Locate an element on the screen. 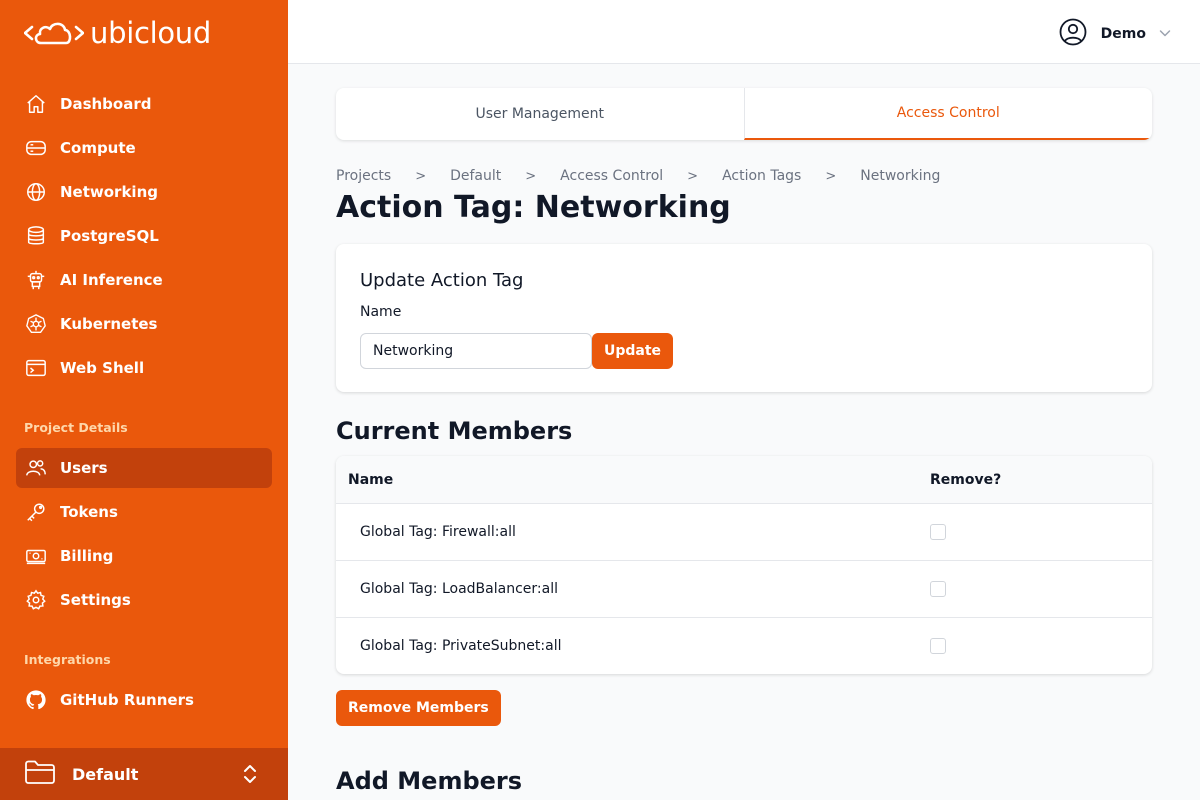  project-switcher: Default is located at coordinates (144, 774).